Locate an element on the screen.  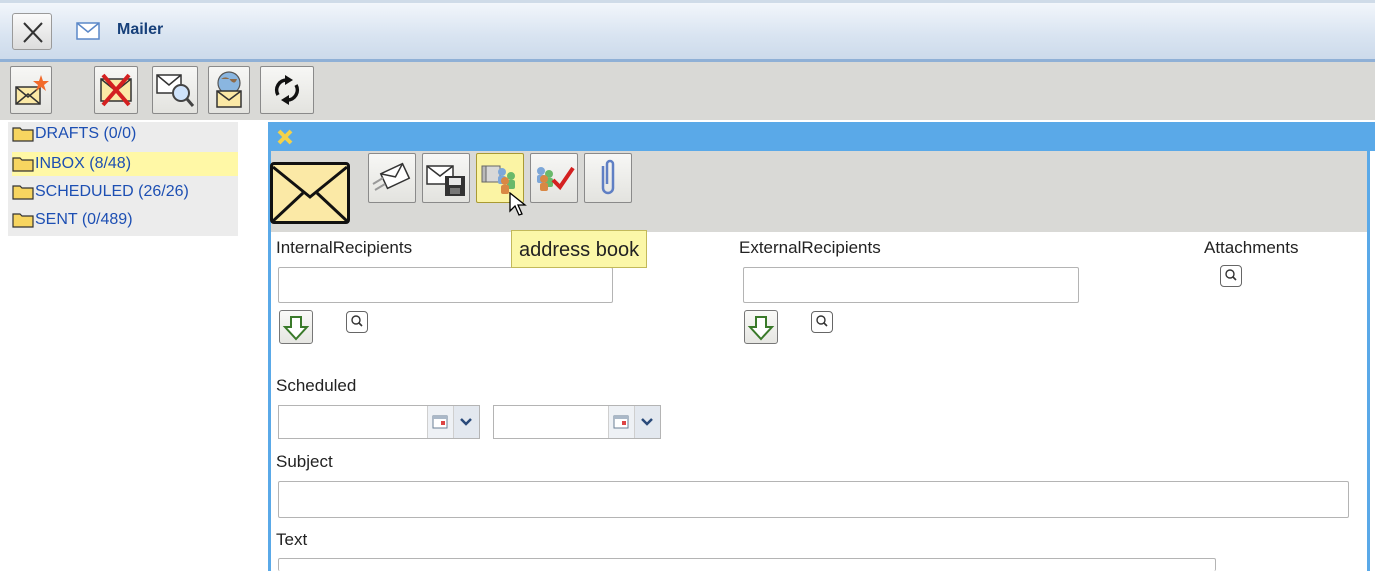
envelope-red-x-icon is located at coordinates (116, 90).